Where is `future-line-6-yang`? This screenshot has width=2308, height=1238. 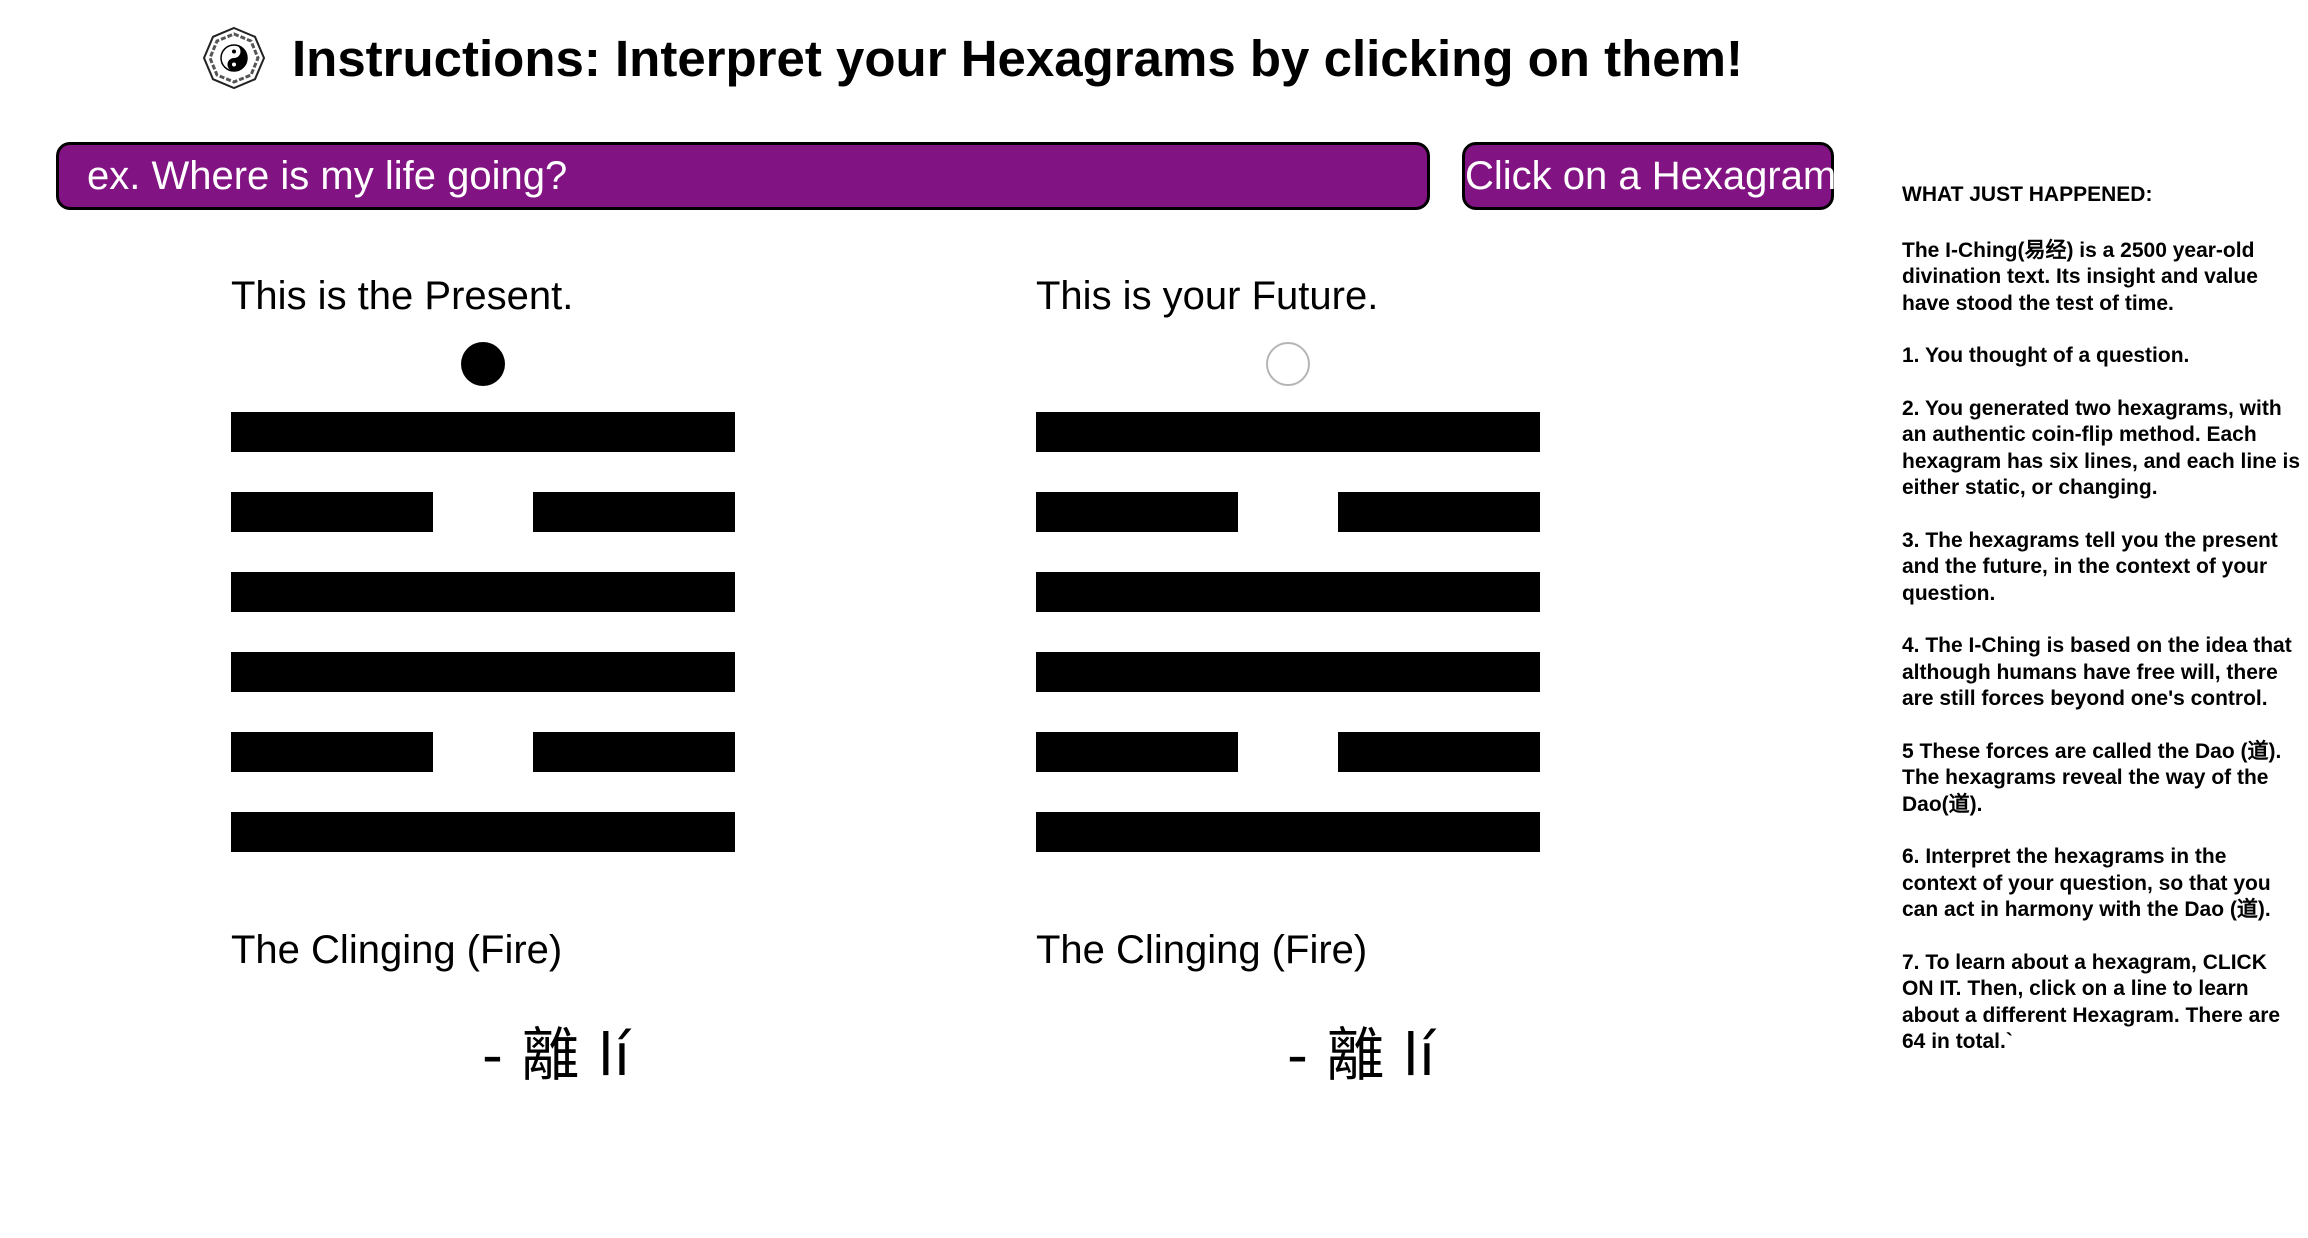 future-line-6-yang is located at coordinates (1288, 832).